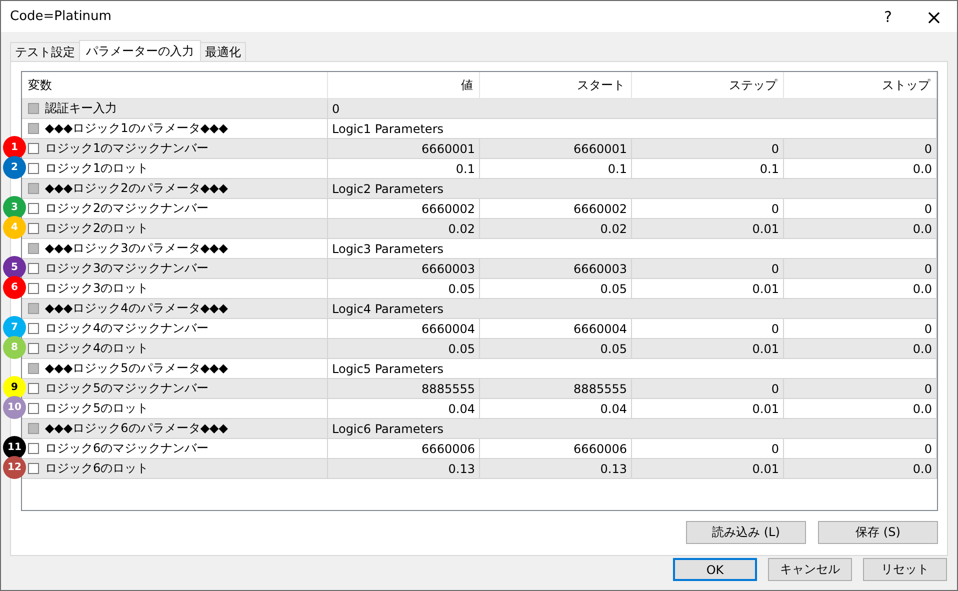  What do you see at coordinates (888, 16) in the screenshot?
I see `help-button: ?` at bounding box center [888, 16].